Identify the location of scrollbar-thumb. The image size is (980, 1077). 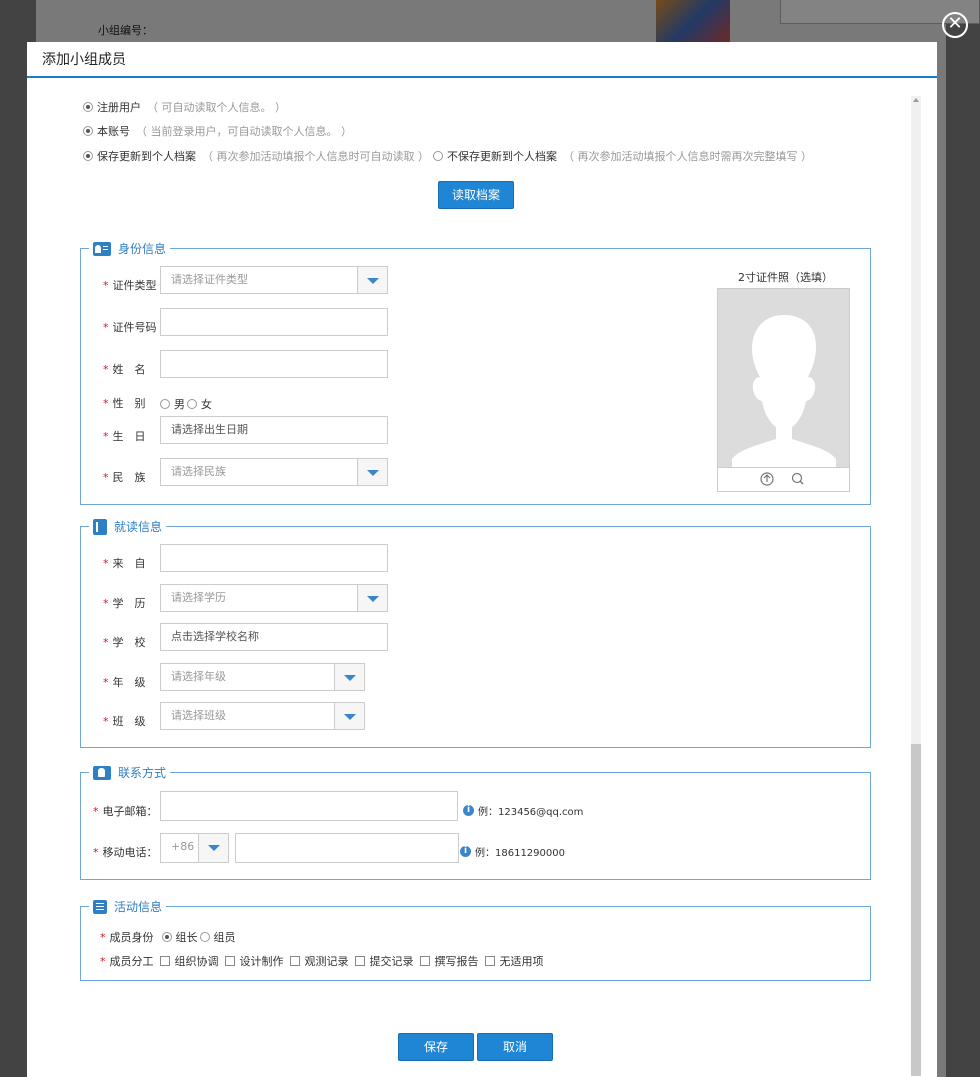
(916, 910).